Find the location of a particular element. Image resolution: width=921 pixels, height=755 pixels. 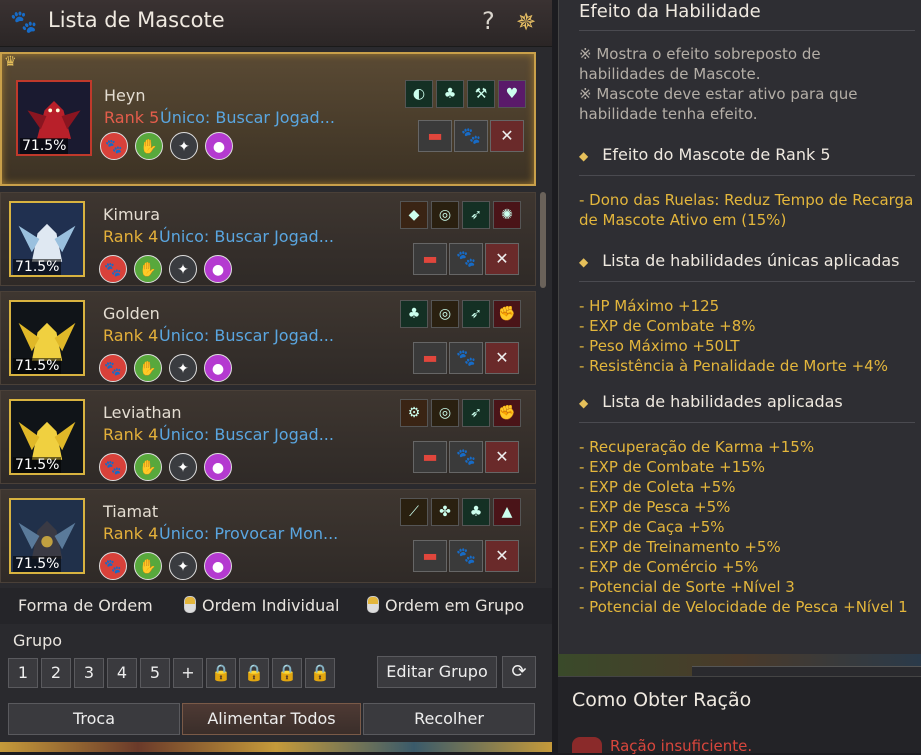

person-icon: ▲ is located at coordinates (507, 512).